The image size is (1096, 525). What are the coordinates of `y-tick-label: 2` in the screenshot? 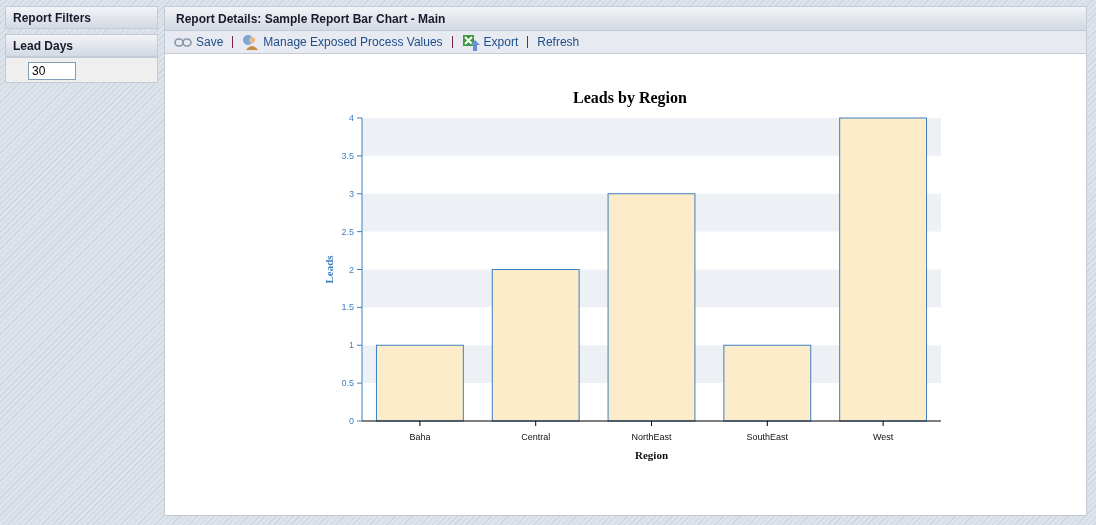 It's located at (351, 269).